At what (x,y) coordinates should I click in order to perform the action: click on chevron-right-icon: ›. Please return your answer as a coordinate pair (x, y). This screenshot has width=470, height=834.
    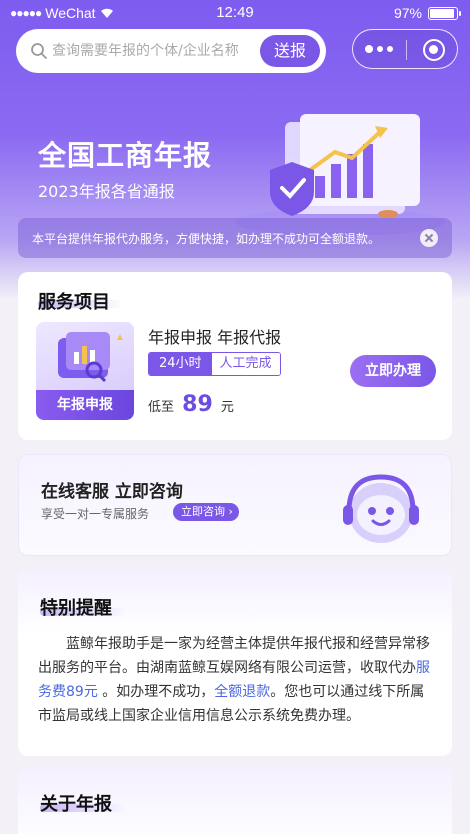
    Looking at the image, I should click on (230, 511).